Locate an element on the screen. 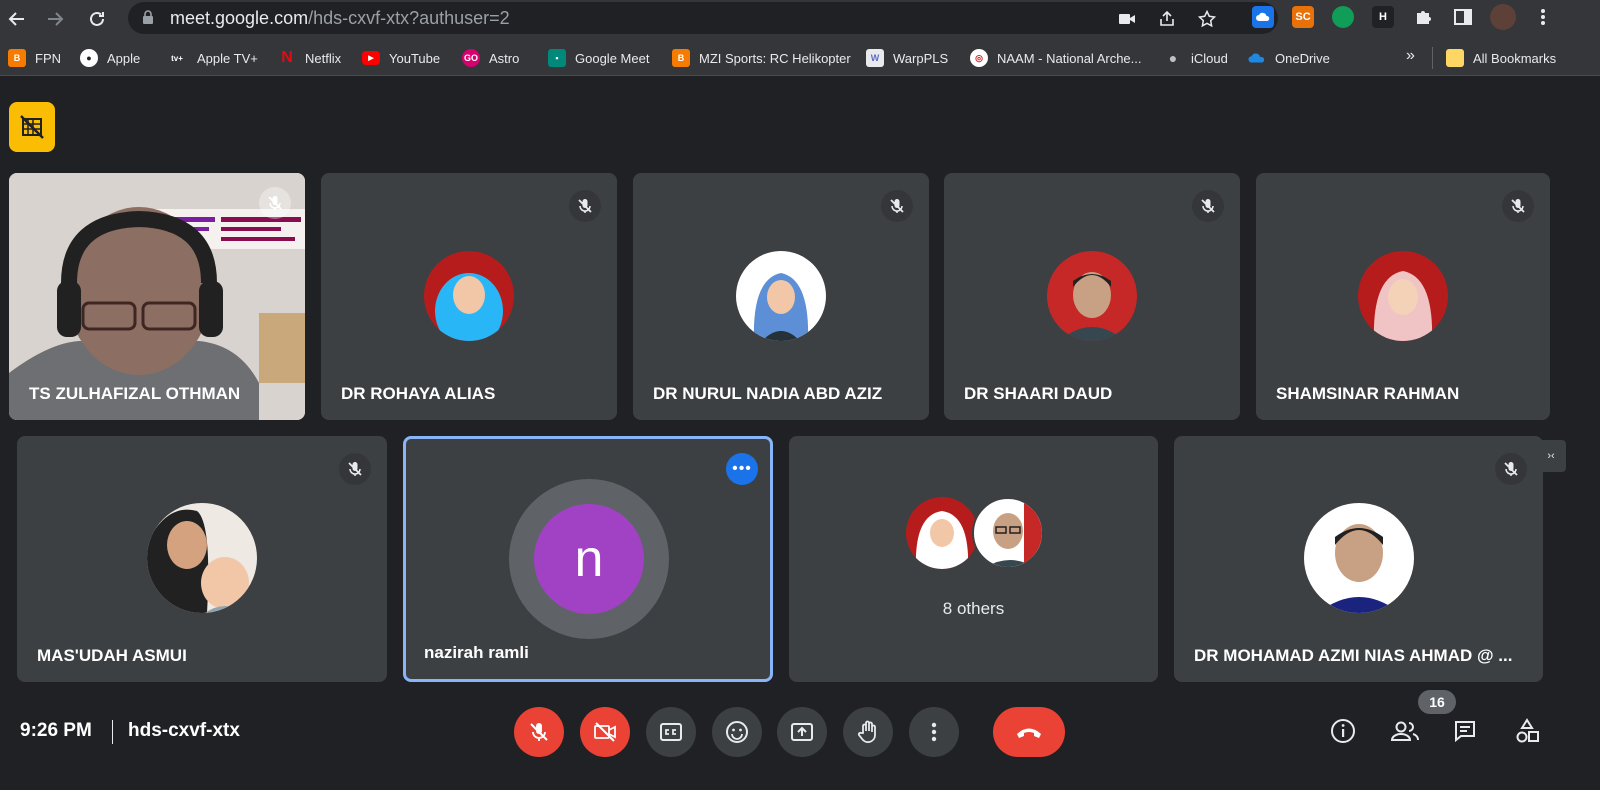 This screenshot has width=1600, height=790. hang-up-icon is located at coordinates (1029, 733).